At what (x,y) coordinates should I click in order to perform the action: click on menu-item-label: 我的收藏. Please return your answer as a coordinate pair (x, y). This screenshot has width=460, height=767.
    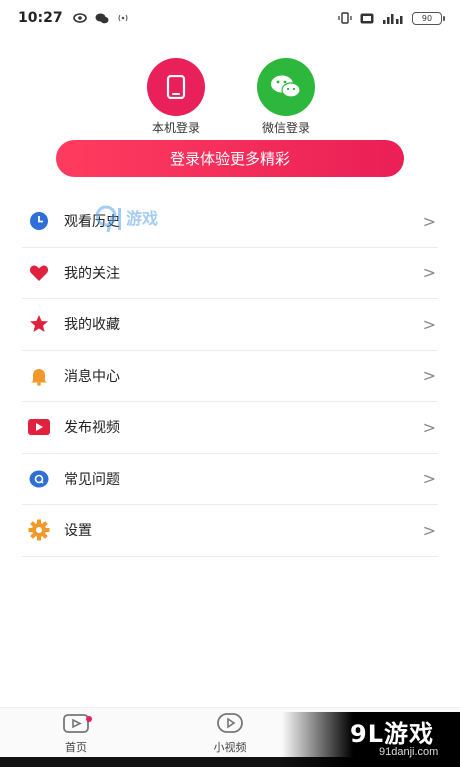
    Looking at the image, I should click on (92, 325).